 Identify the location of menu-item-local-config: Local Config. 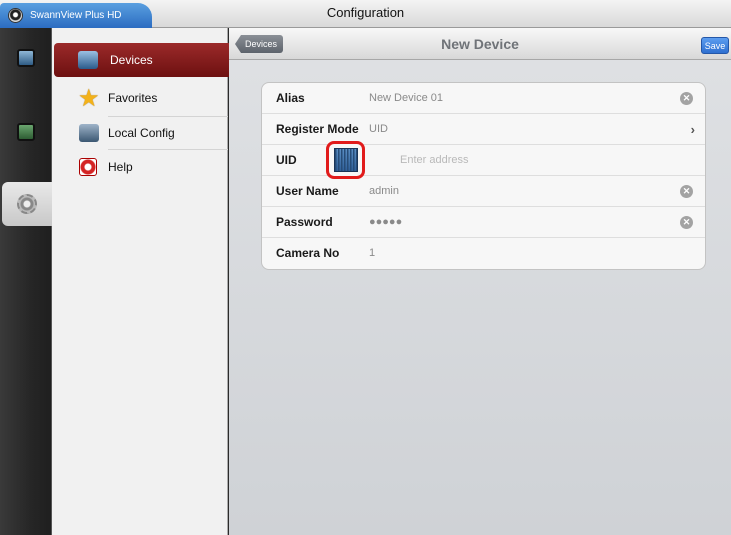
(140, 133).